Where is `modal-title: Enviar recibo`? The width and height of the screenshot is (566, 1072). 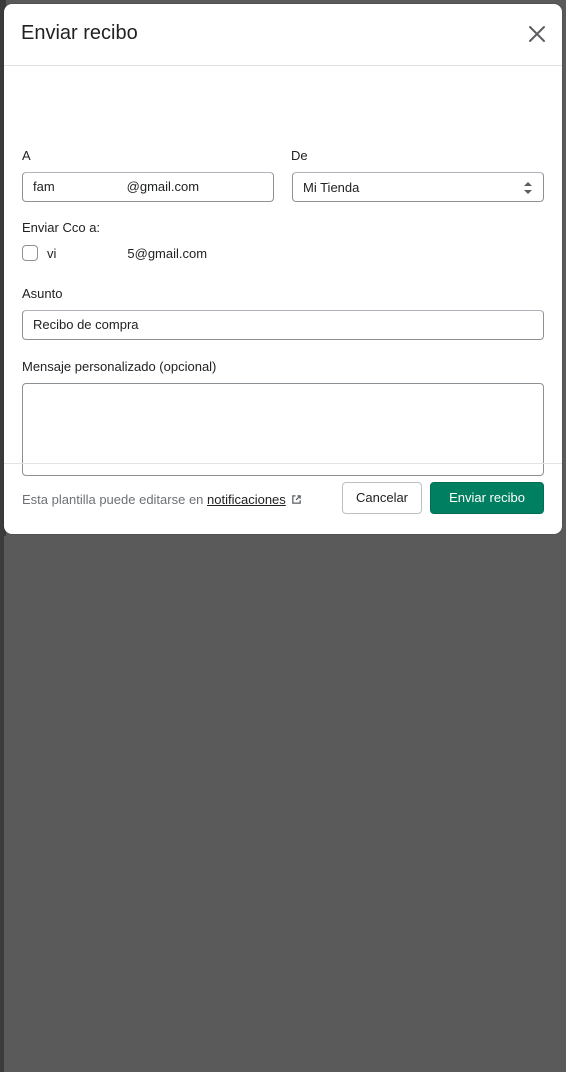 modal-title: Enviar recibo is located at coordinates (79, 33).